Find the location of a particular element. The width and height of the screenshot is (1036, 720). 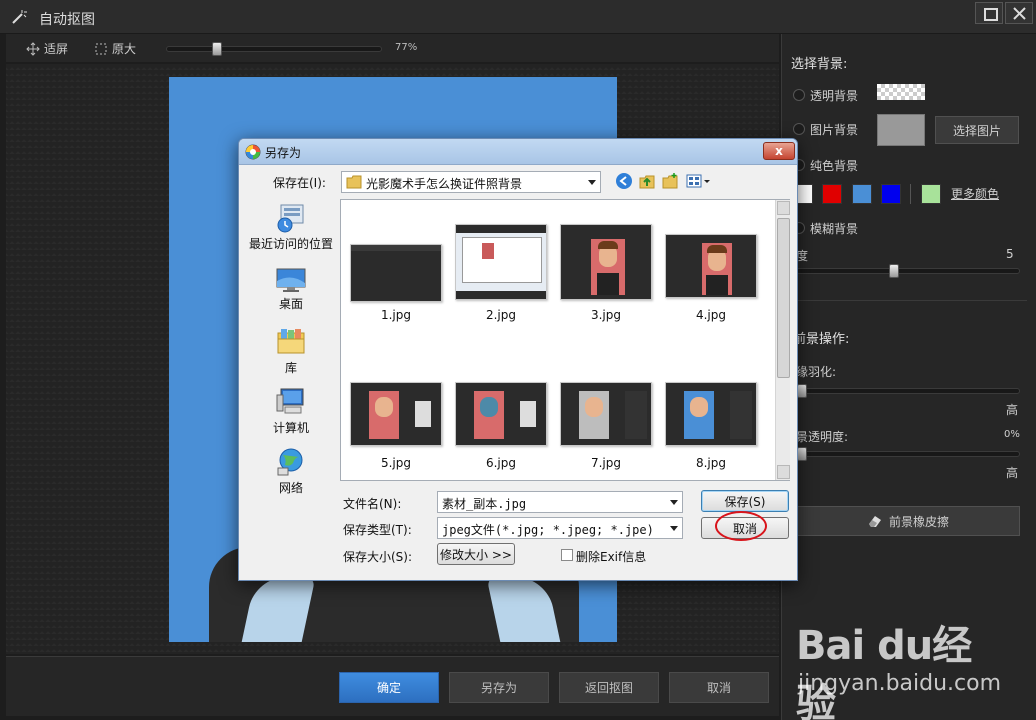

color-swatch-light-blue is located at coordinates (862, 194).